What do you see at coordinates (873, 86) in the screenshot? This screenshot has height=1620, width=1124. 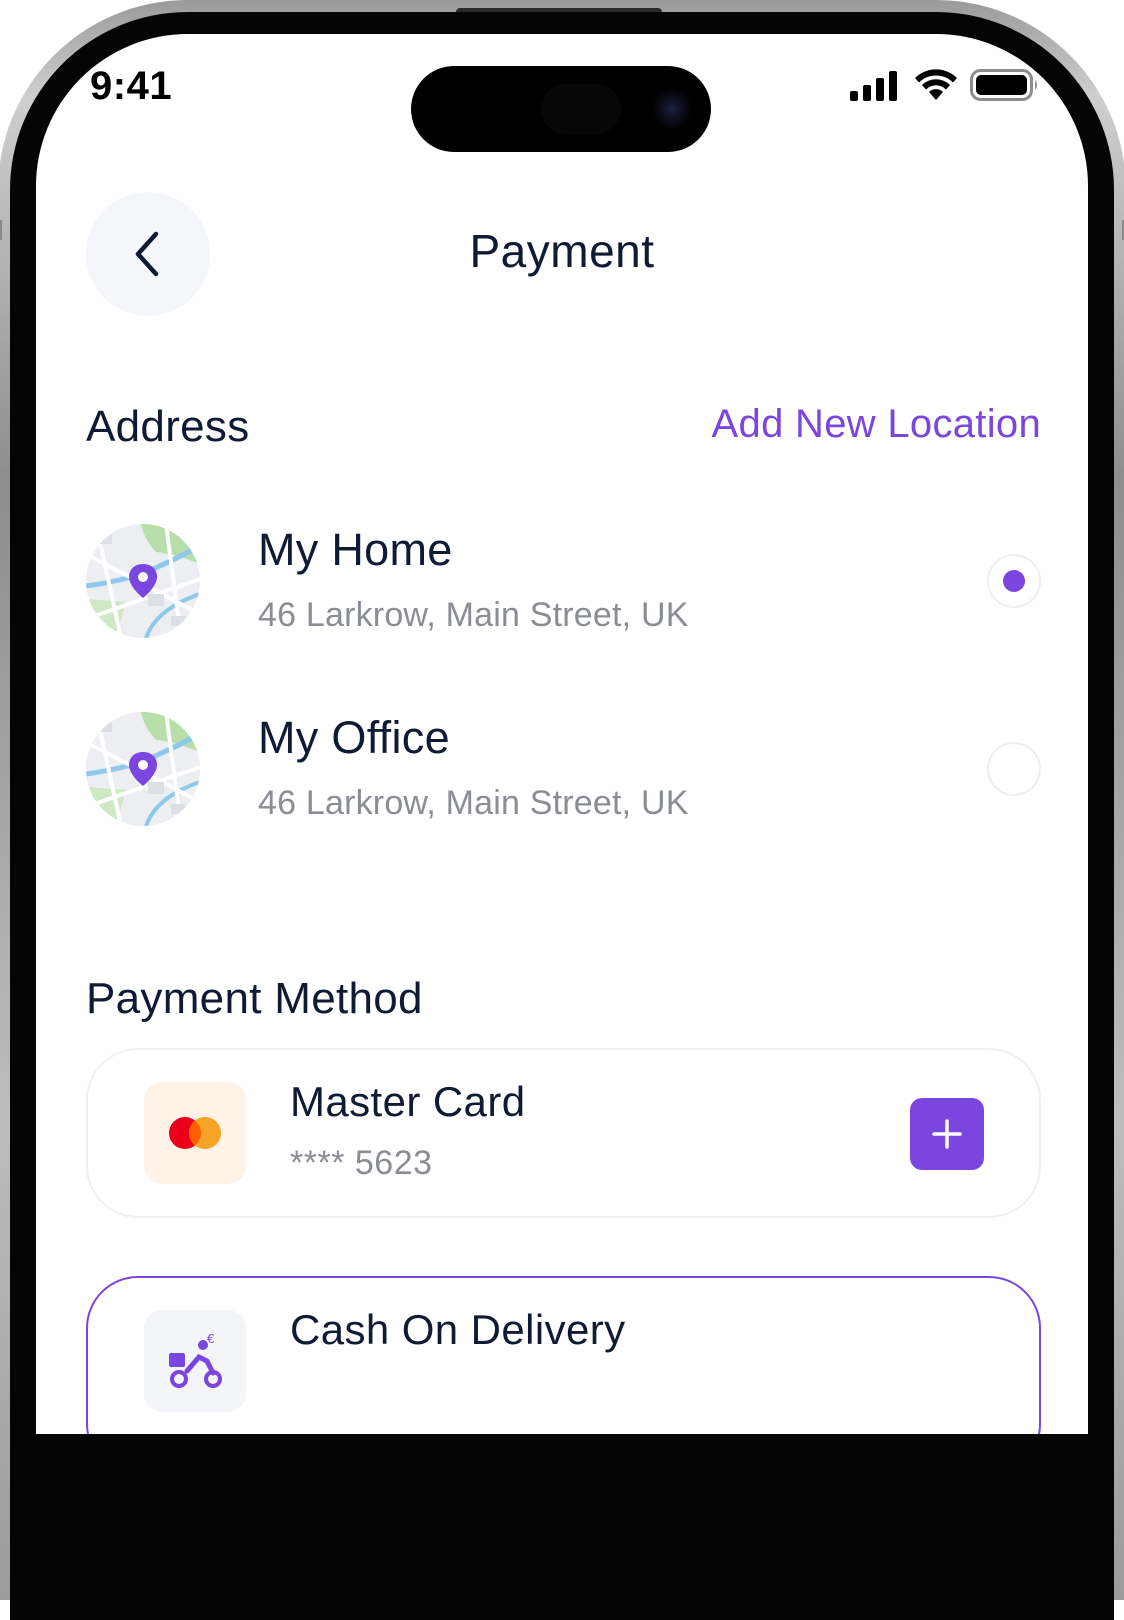 I see `cellular-signal-icon` at bounding box center [873, 86].